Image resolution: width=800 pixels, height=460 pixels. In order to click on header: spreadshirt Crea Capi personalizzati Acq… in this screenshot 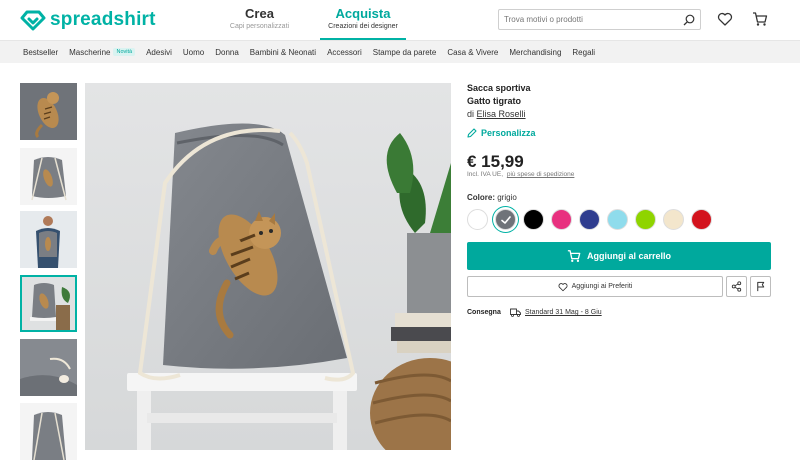, I will do `click(400, 20)`.